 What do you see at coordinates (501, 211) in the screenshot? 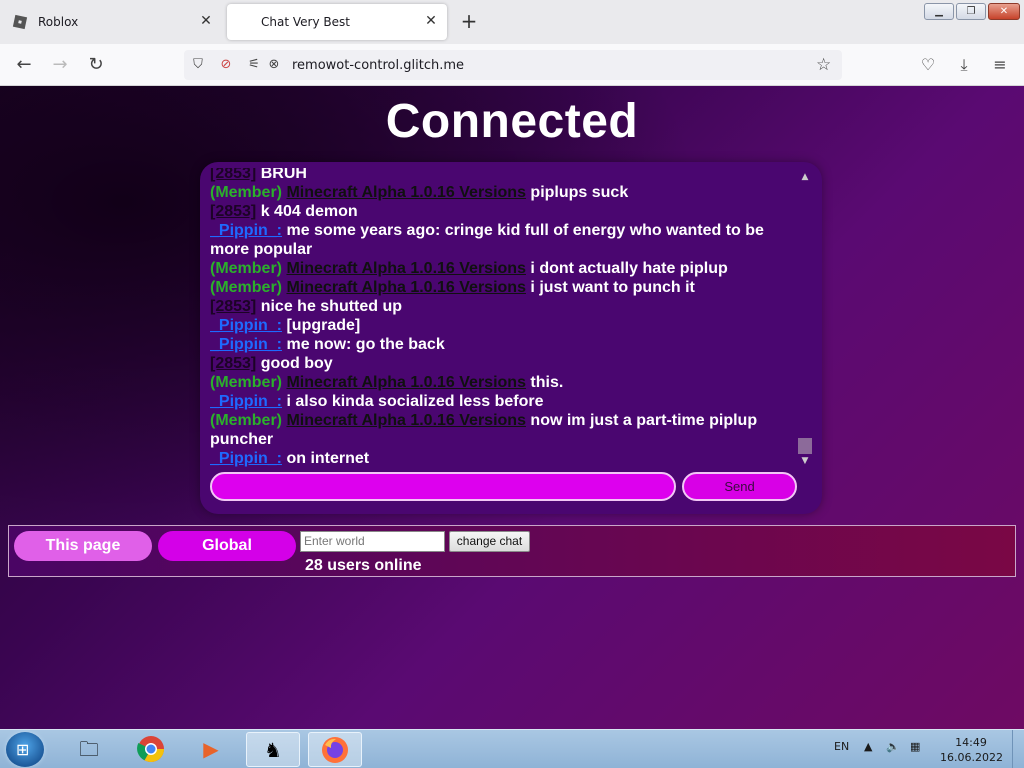
I see `chat-message: [2853] k 404 demon` at bounding box center [501, 211].